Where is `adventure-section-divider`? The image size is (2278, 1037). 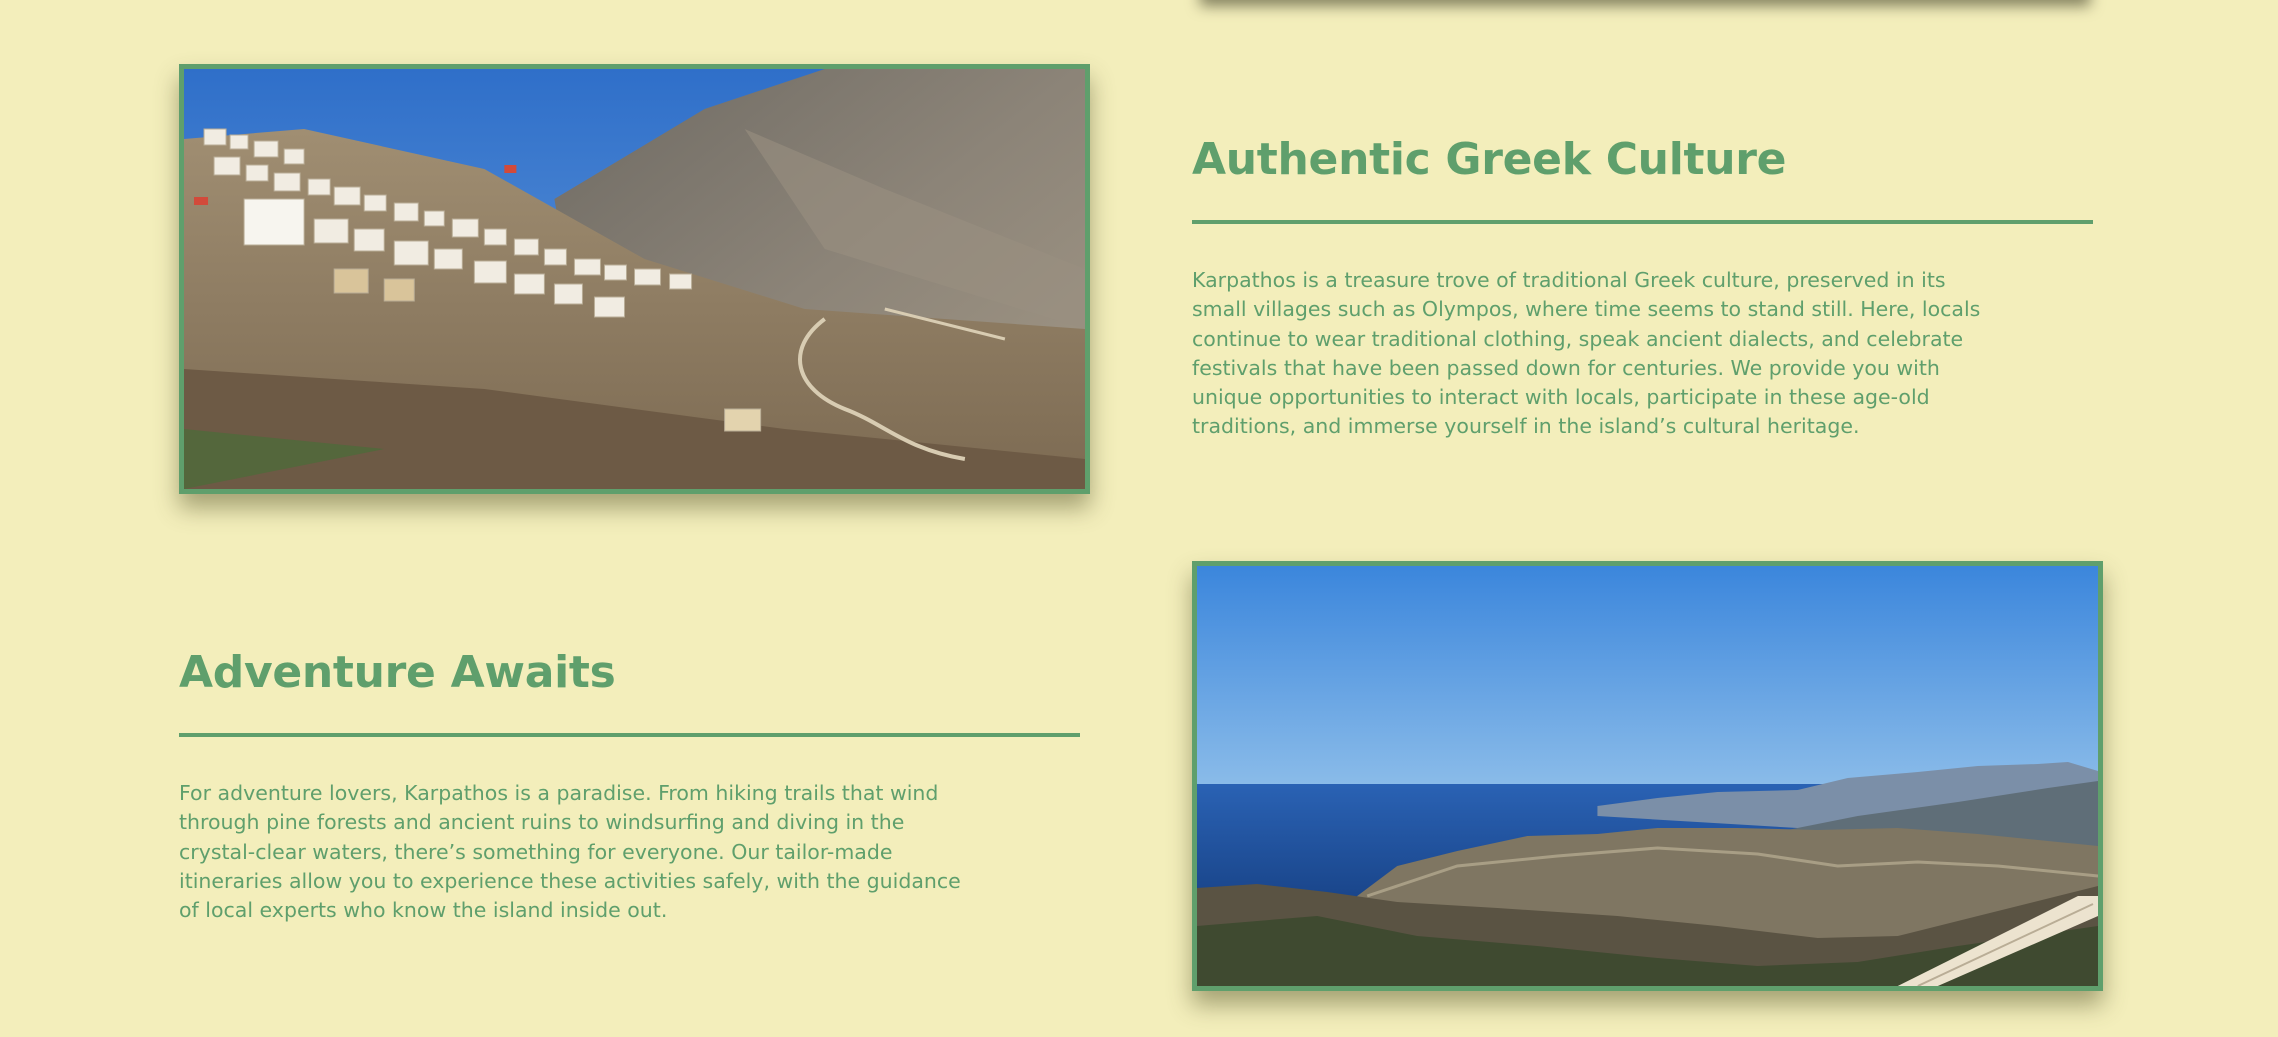
adventure-section-divider is located at coordinates (629, 735).